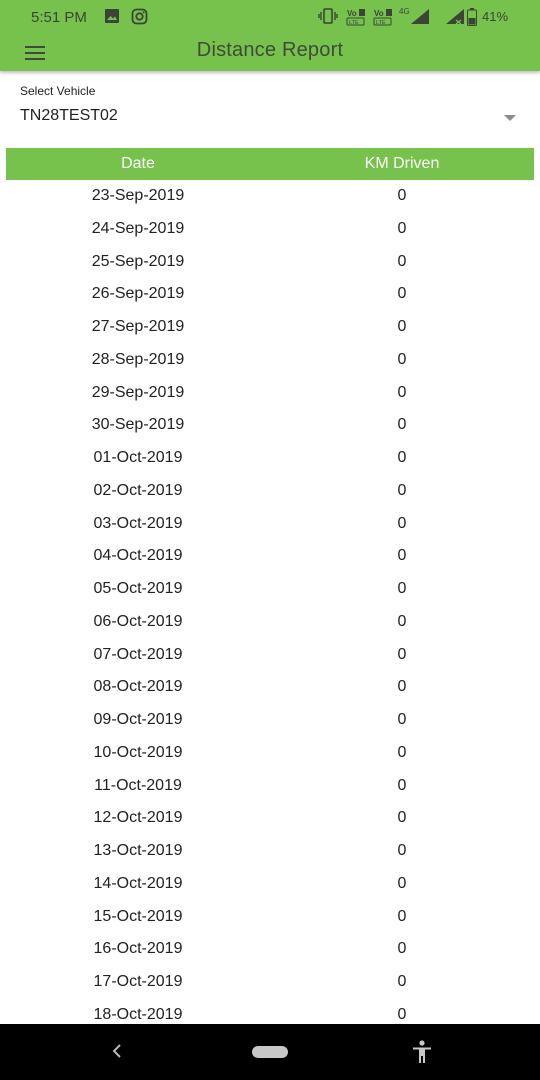  Describe the element at coordinates (270, 117) in the screenshot. I see `vehicle-select-dropdown: TN28TEST02` at that location.